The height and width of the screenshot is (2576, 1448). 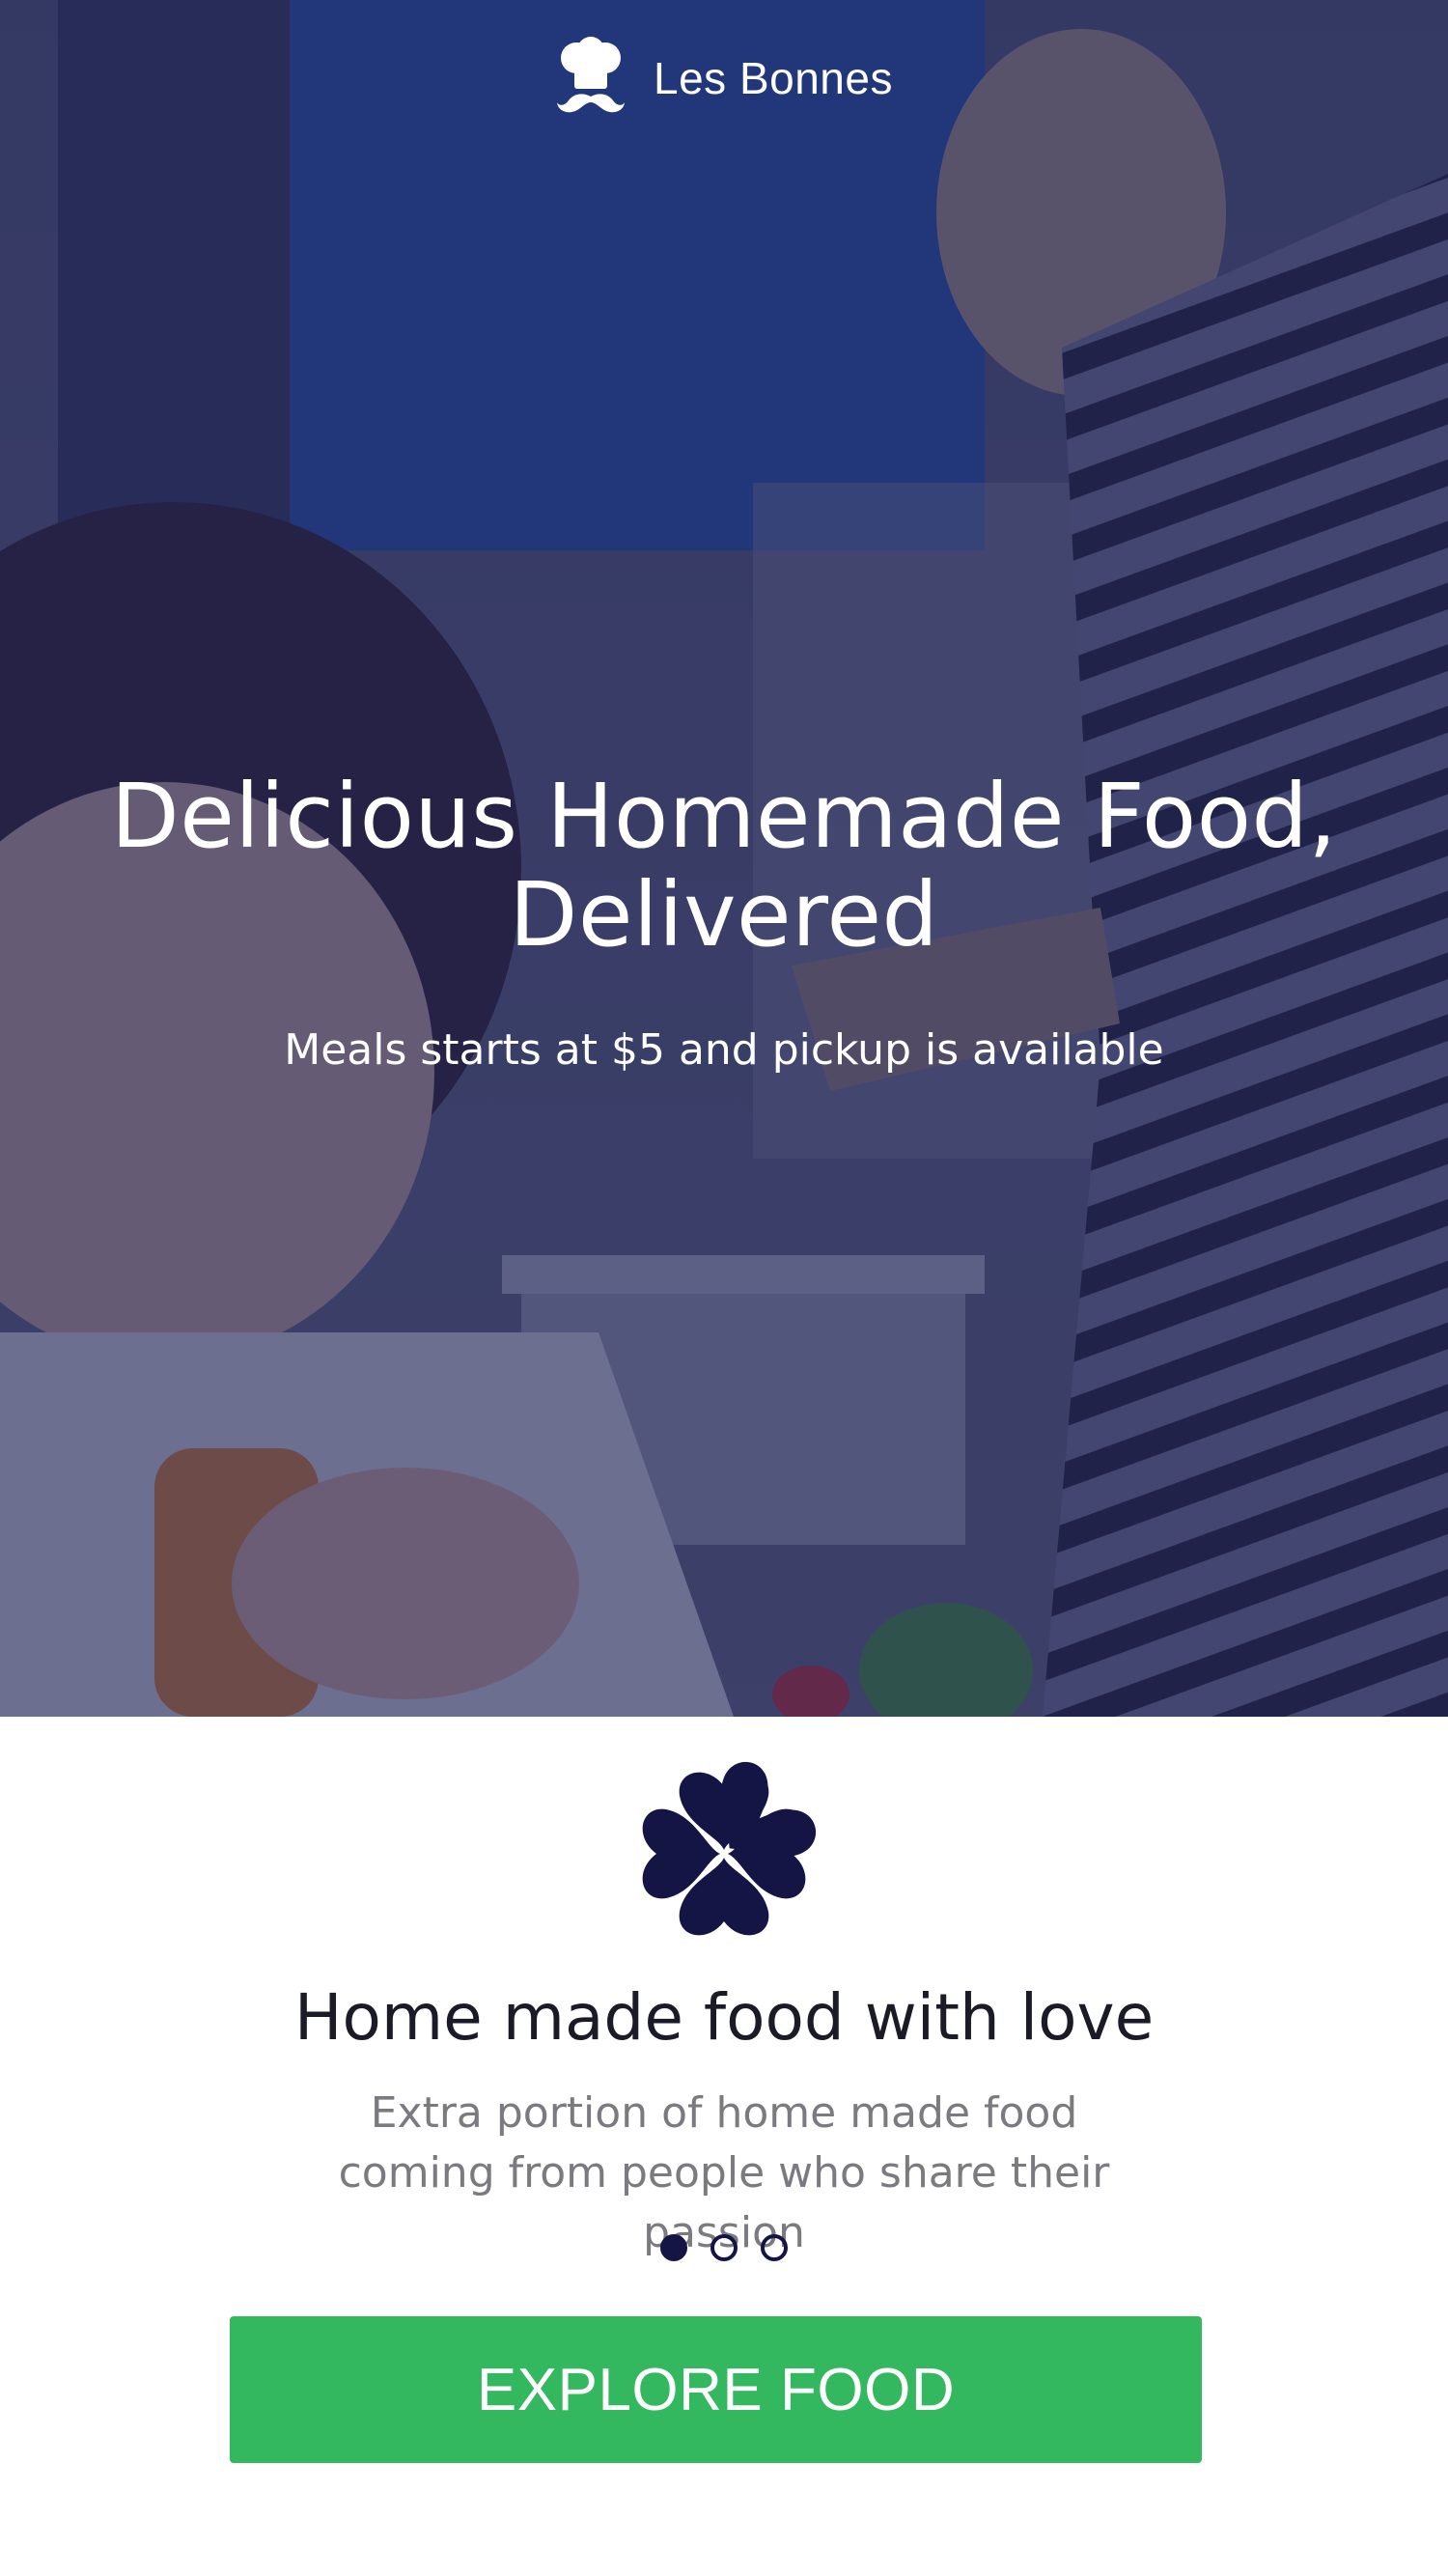 I want to click on hero-title: Delicious Homemade Food, Delivered, so click(x=724, y=866).